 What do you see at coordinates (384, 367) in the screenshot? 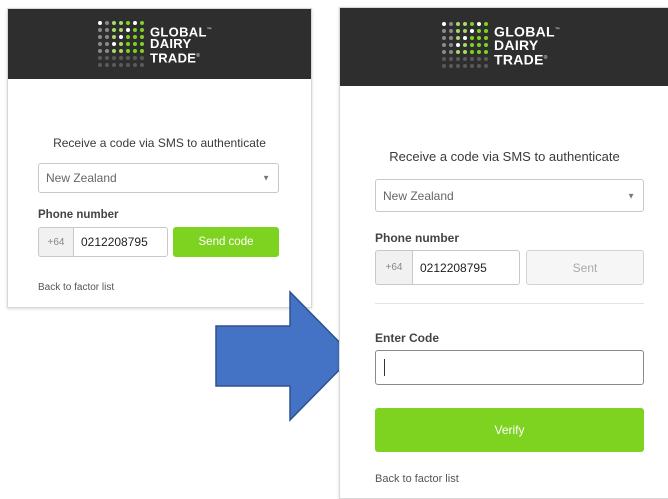
I see `text-cursor` at bounding box center [384, 367].